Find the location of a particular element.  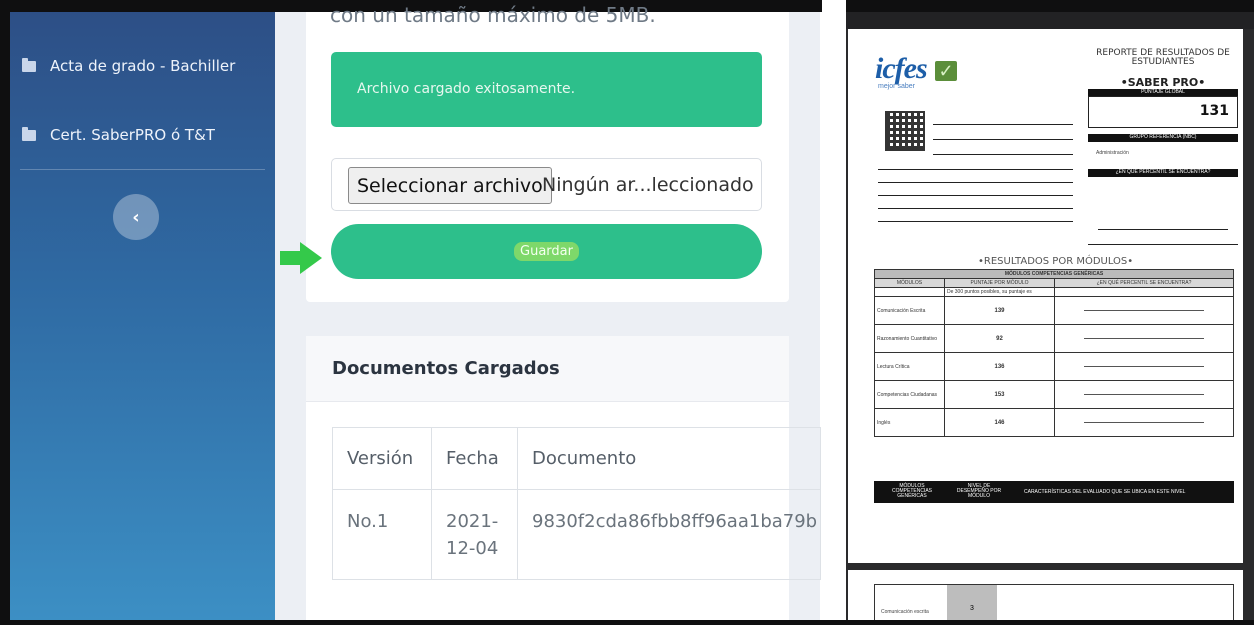

global-score: 131 is located at coordinates (1214, 111).